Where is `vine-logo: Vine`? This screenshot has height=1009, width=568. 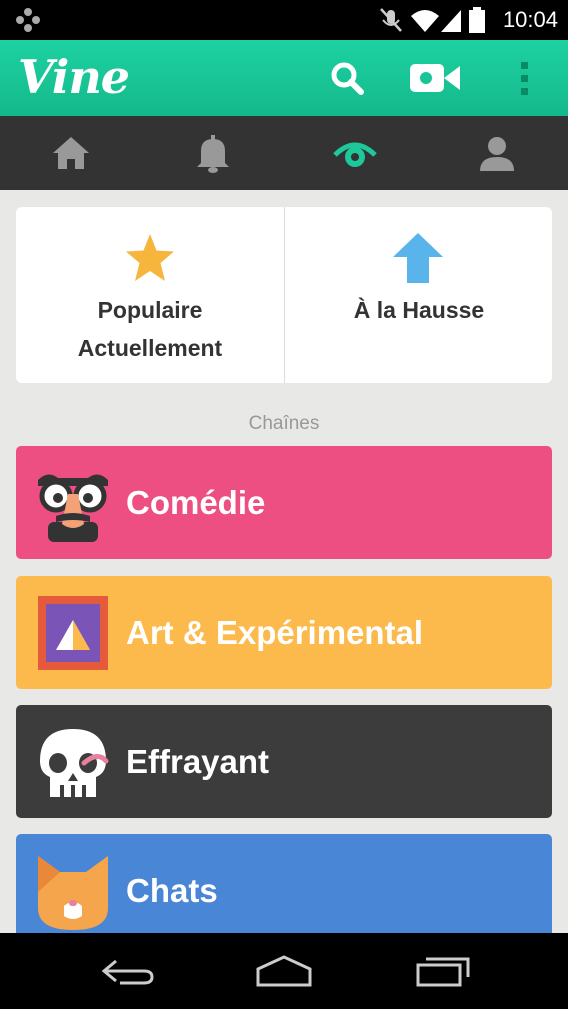
vine-logo: Vine is located at coordinates (74, 77).